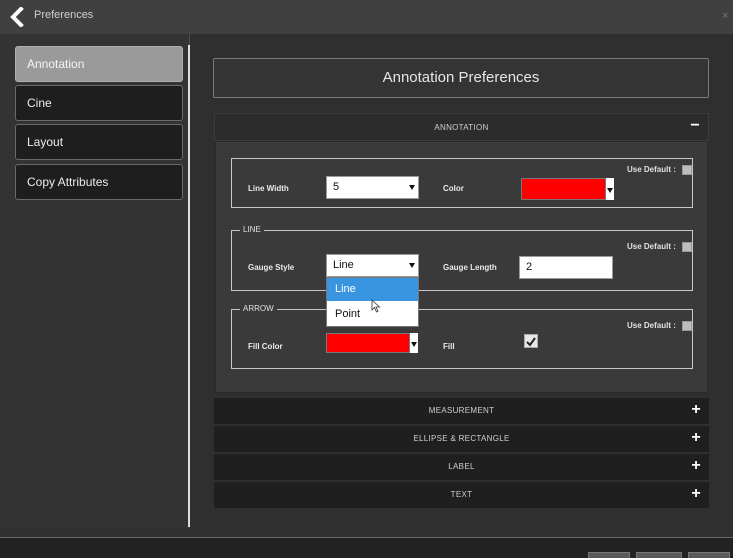 The image size is (733, 558). Describe the element at coordinates (366, 17) in the screenshot. I see `title-bar` at that location.